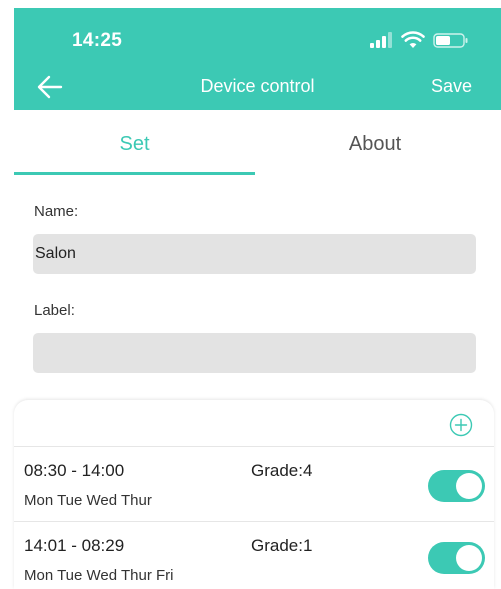 Image resolution: width=501 pixels, height=589 pixels. Describe the element at coordinates (134, 173) in the screenshot. I see `active-tab-indicator` at that location.